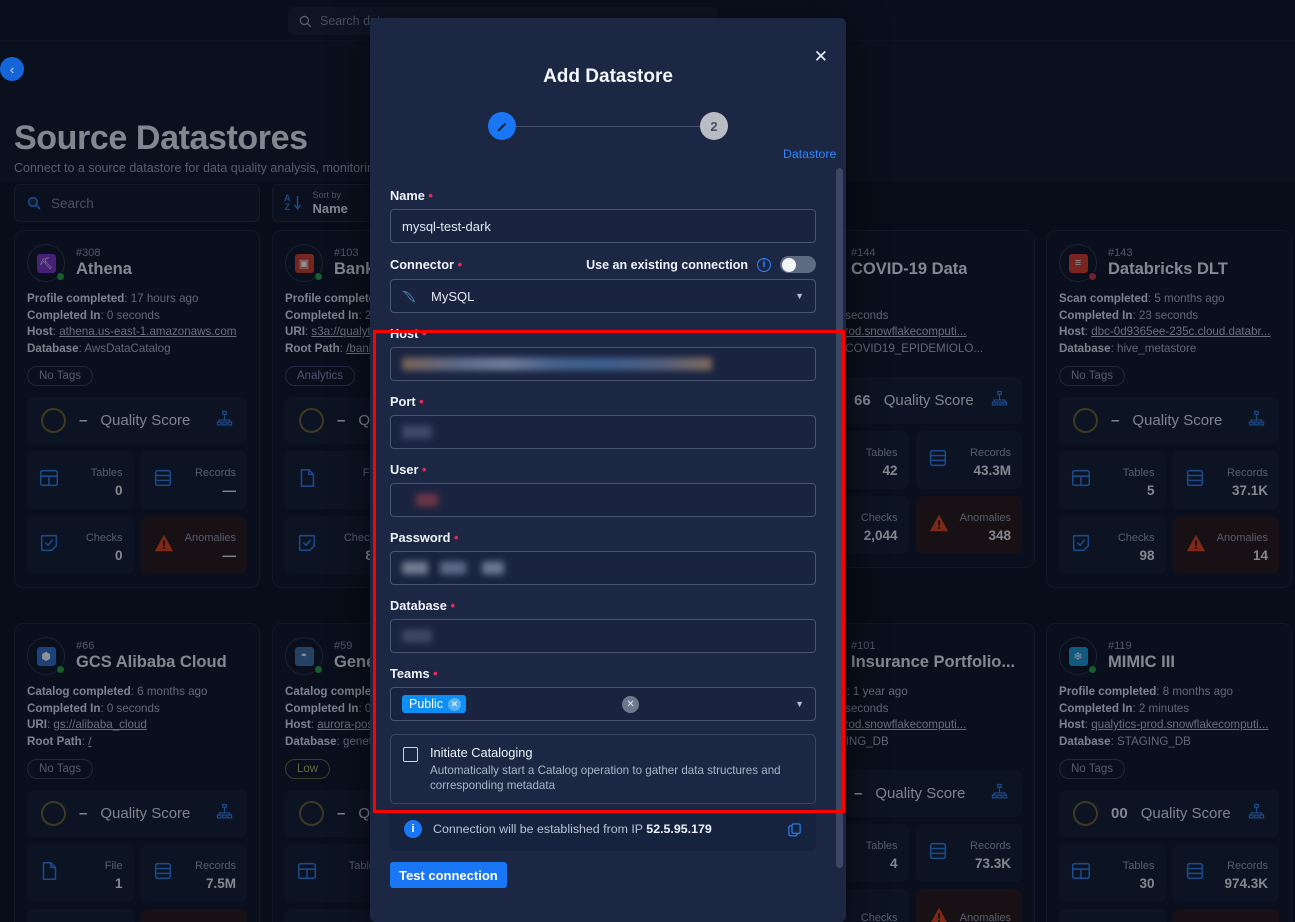 The height and width of the screenshot is (922, 1295). I want to click on password-redacted-value, so click(415, 568).